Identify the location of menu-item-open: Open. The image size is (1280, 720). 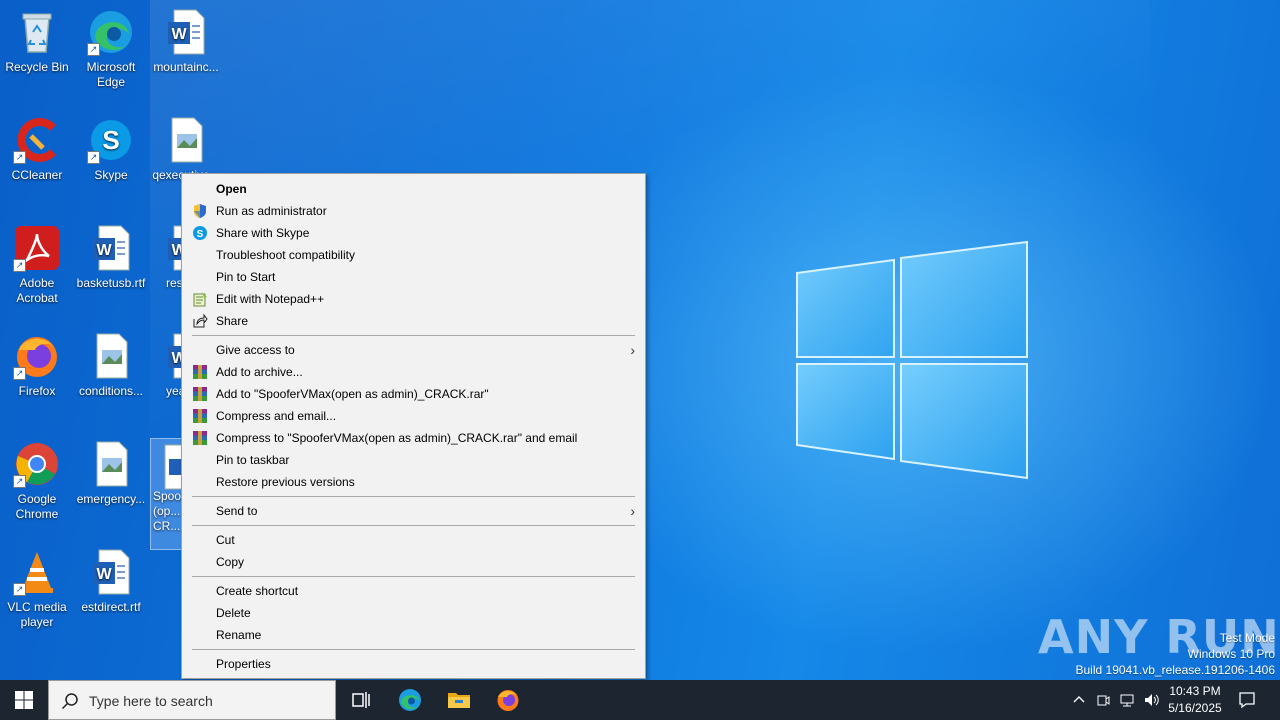
(413, 189).